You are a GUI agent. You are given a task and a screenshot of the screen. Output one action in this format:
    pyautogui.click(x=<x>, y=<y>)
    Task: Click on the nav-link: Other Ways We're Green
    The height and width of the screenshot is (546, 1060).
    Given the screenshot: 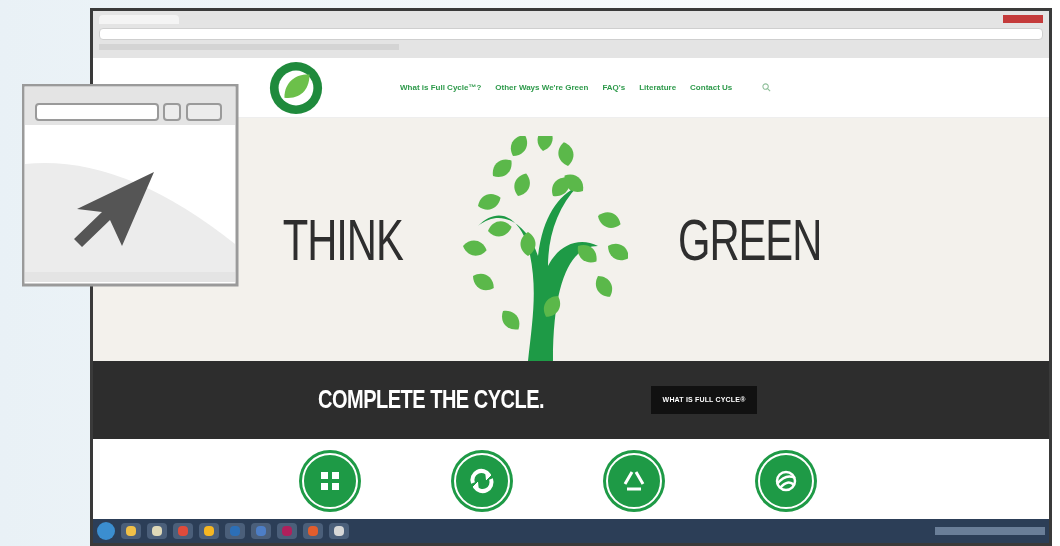 What is the action you would take?
    pyautogui.click(x=542, y=87)
    